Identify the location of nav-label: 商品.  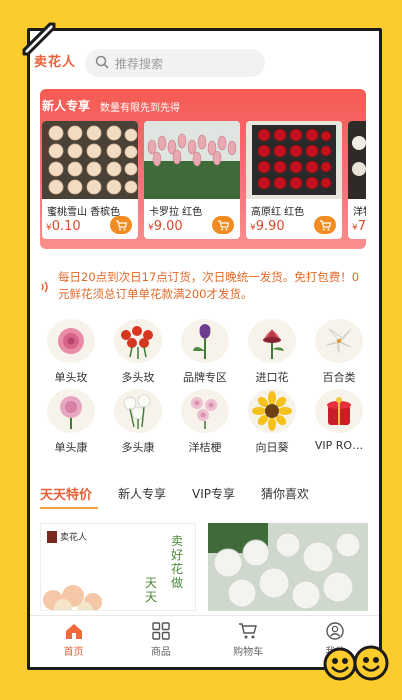
(160, 652).